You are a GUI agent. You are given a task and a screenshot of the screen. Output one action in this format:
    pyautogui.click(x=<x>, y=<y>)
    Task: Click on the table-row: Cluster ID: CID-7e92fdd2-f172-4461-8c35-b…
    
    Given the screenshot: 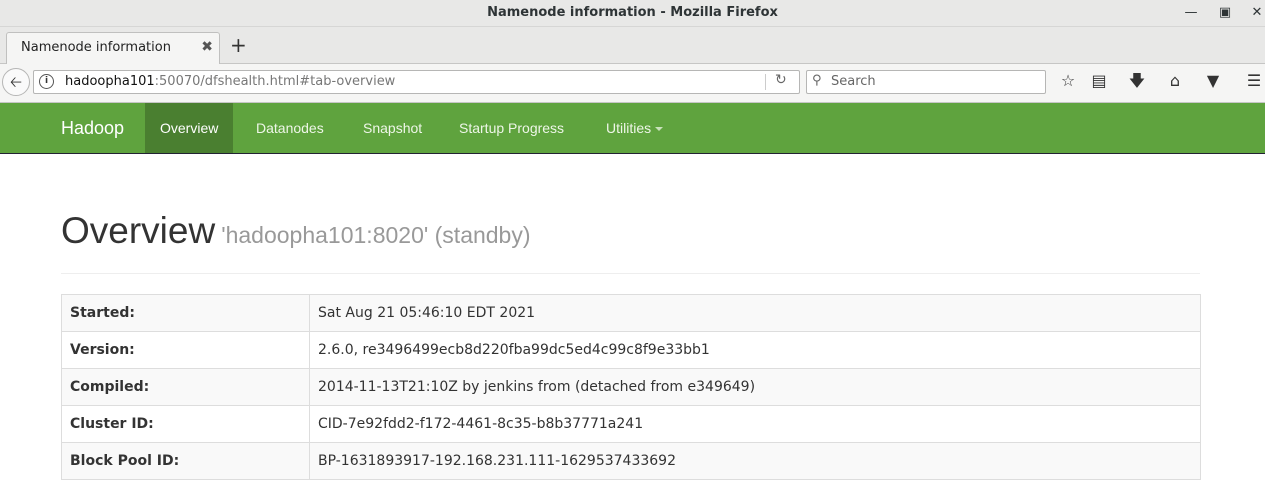 What is the action you would take?
    pyautogui.click(x=631, y=424)
    